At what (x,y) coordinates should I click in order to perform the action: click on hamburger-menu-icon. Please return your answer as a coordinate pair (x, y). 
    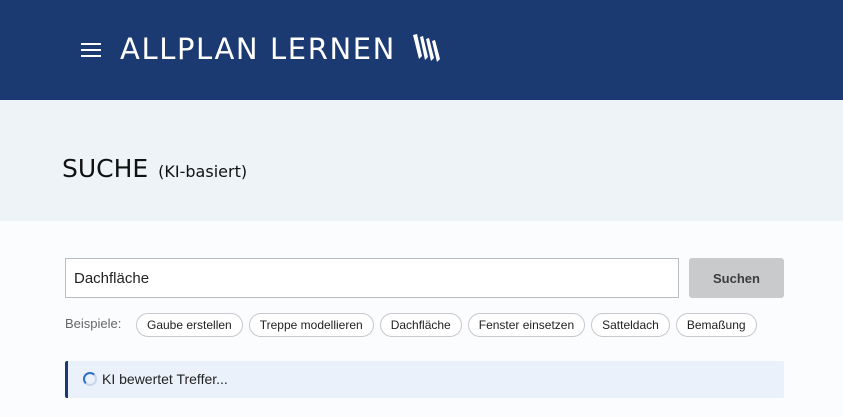
    Looking at the image, I should click on (91, 50).